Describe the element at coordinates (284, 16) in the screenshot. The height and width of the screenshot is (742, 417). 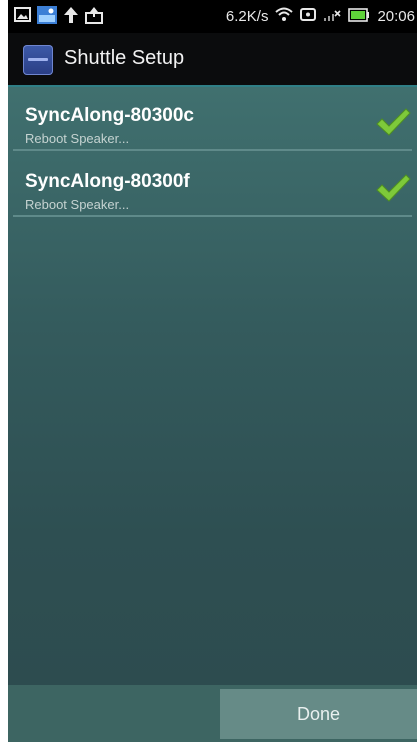
I see `wifi-icon` at that location.